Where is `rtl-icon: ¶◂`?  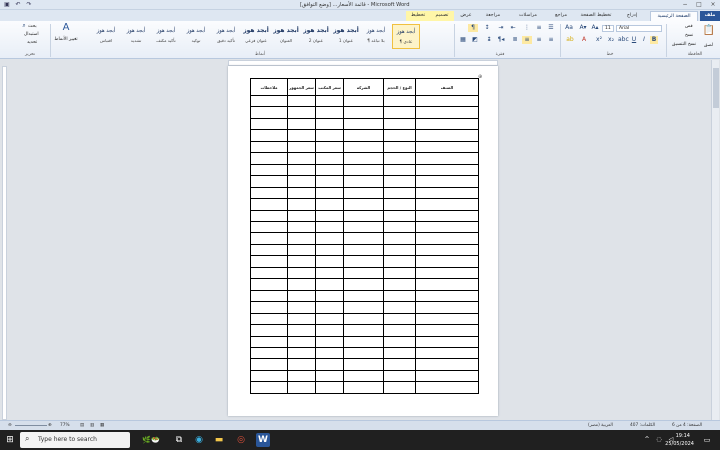 rtl-icon: ¶◂ is located at coordinates (501, 40).